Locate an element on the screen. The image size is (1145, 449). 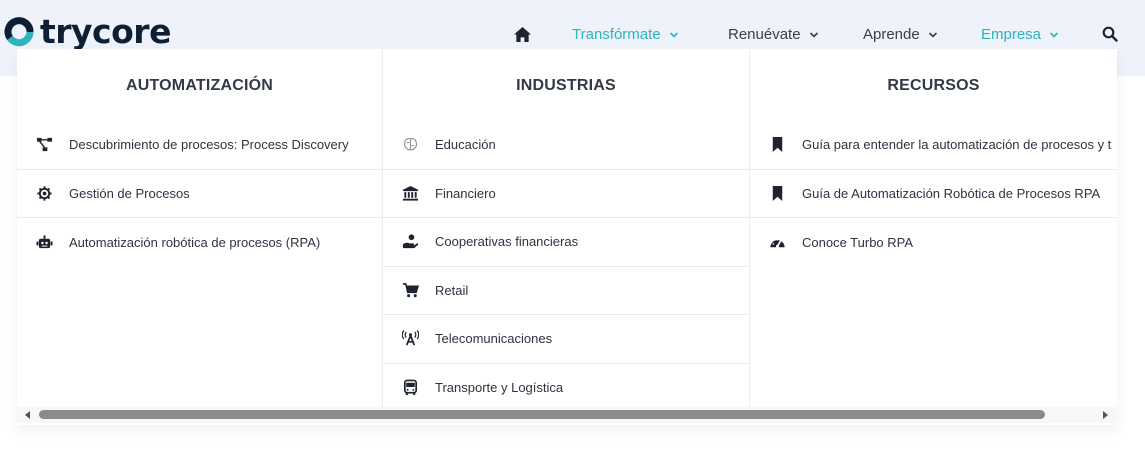
top-nav: Transfórmate Renuévate Aprende Empresa is located at coordinates (572, 34).